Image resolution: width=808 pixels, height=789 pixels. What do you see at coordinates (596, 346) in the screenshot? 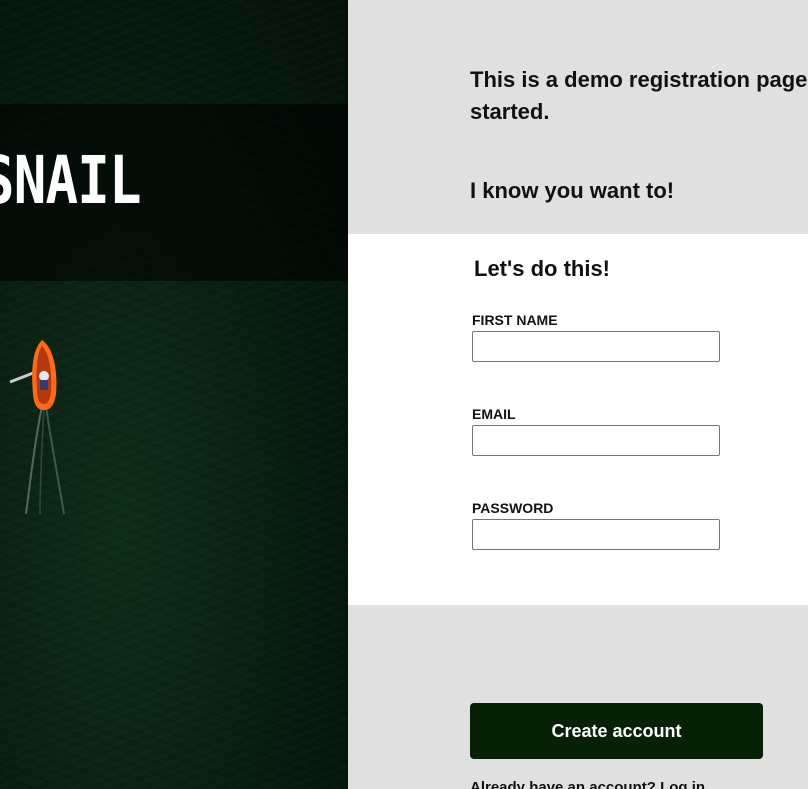
I see `first-name-input` at bounding box center [596, 346].